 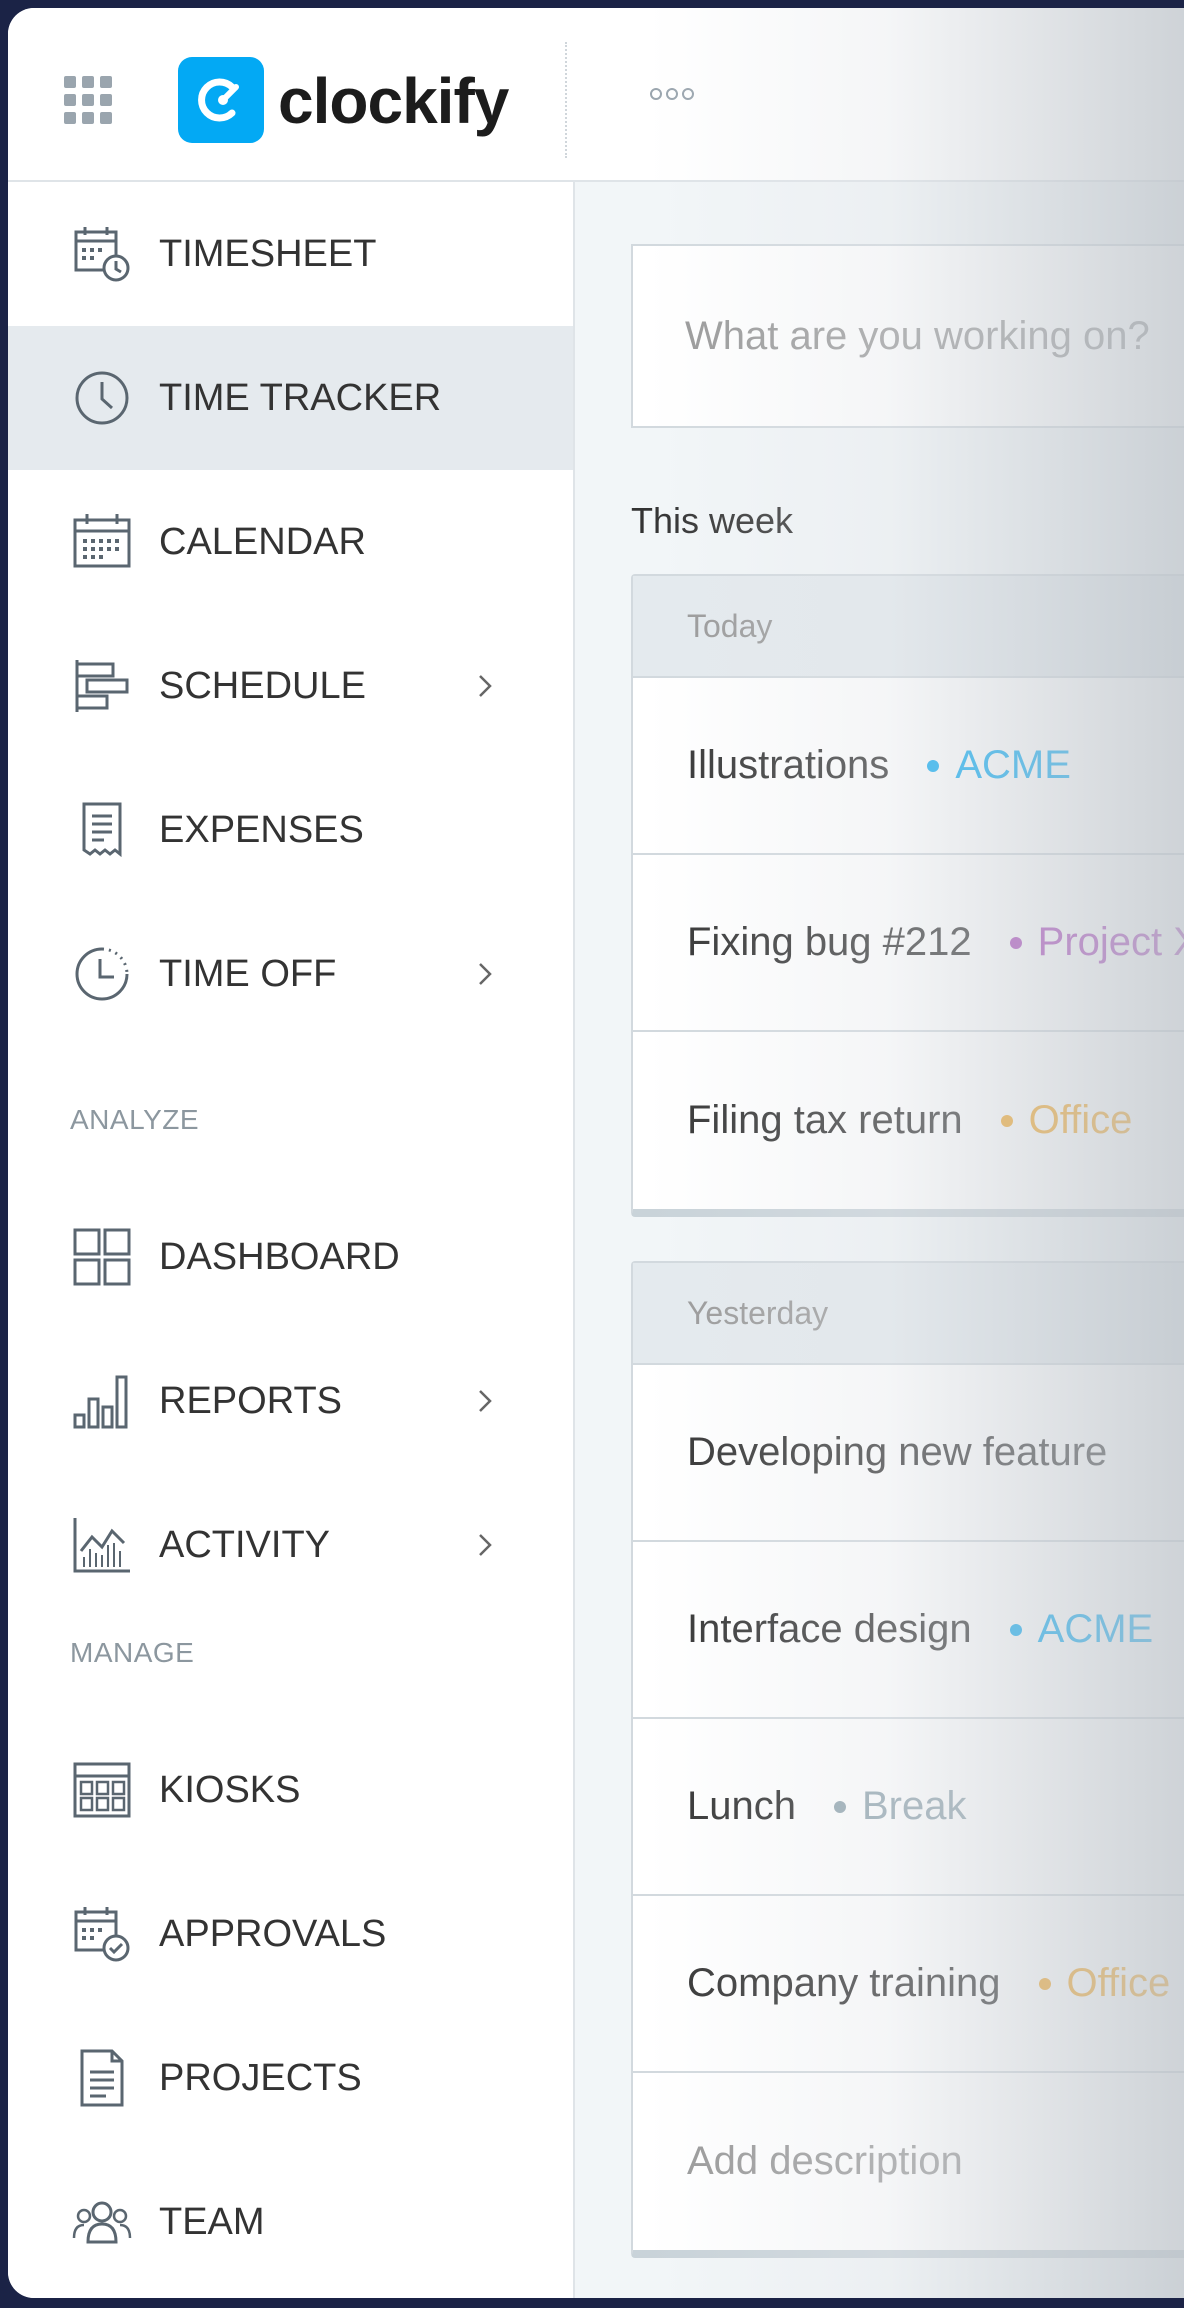 What do you see at coordinates (788, 765) in the screenshot?
I see `entry-description: Illustrations` at bounding box center [788, 765].